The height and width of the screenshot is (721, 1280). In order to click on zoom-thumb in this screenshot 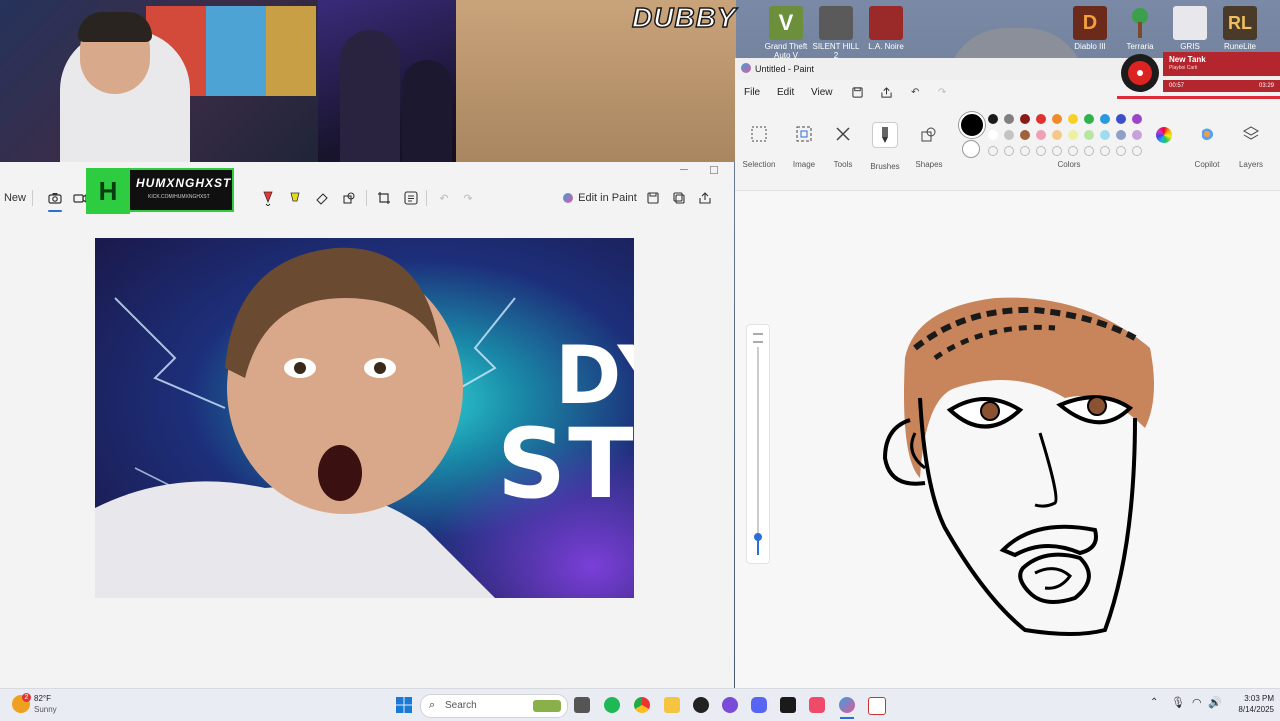, I will do `click(758, 537)`.